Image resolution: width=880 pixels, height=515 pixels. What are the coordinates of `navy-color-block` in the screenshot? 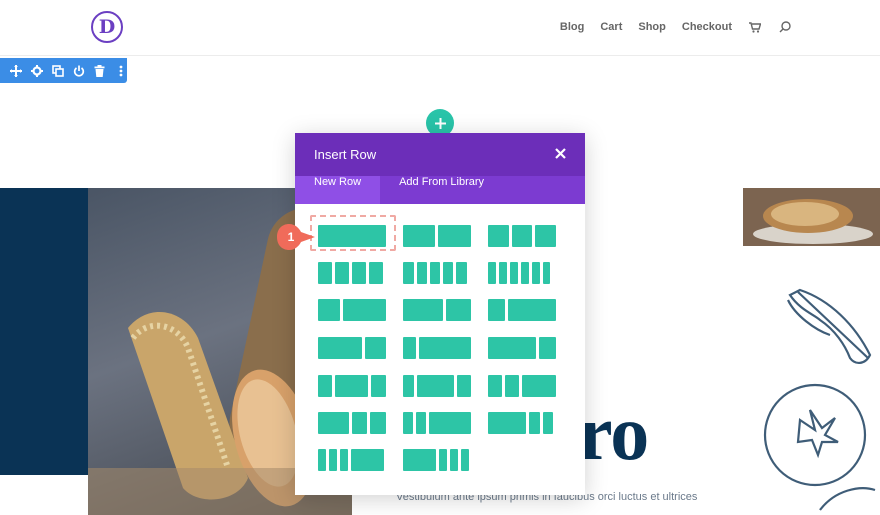 It's located at (44, 331).